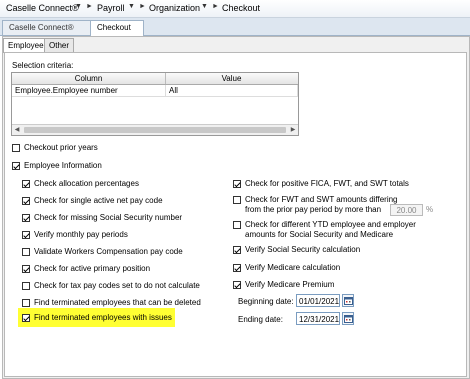 The image size is (470, 379). I want to click on value-header: Value, so click(231, 78).